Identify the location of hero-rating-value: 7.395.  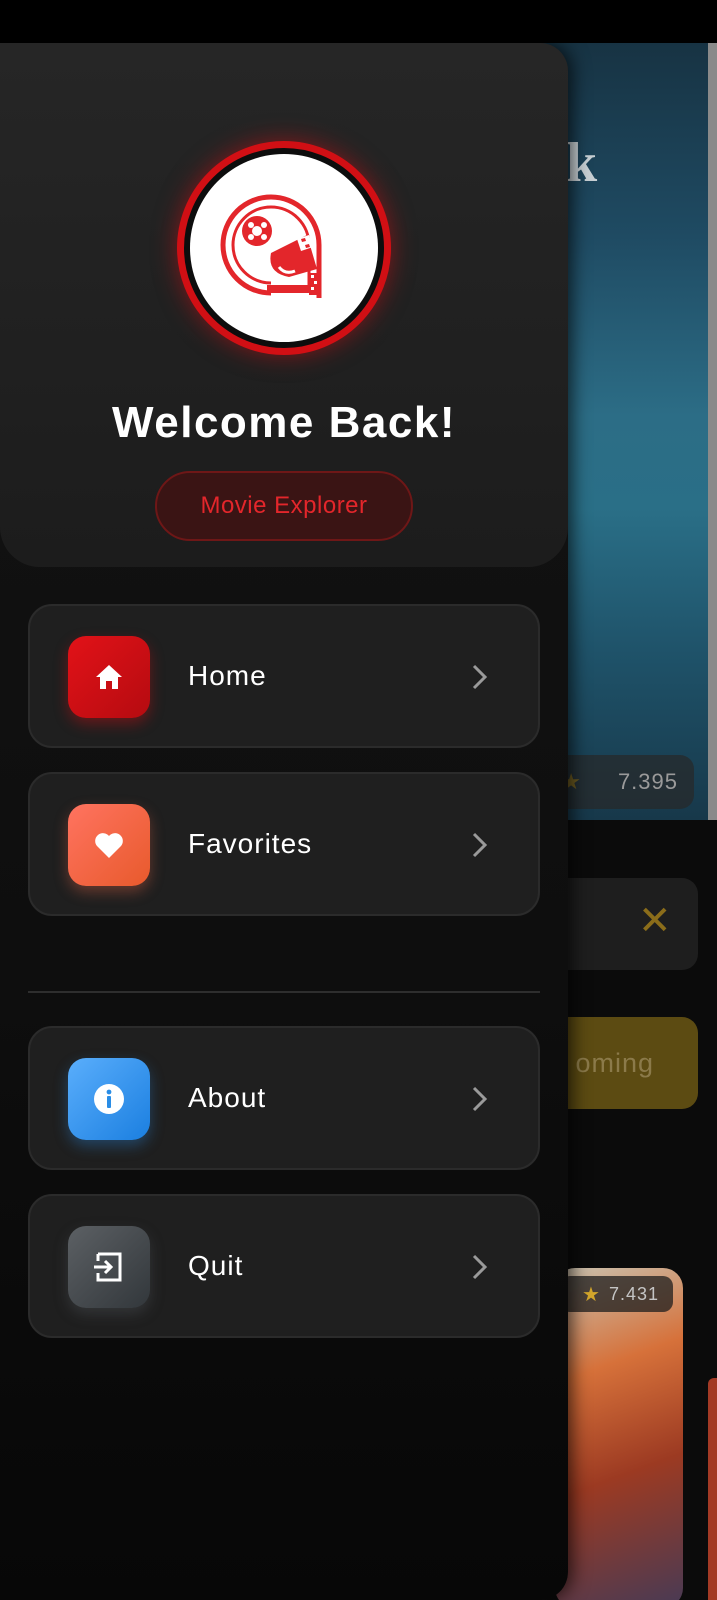
(647, 781).